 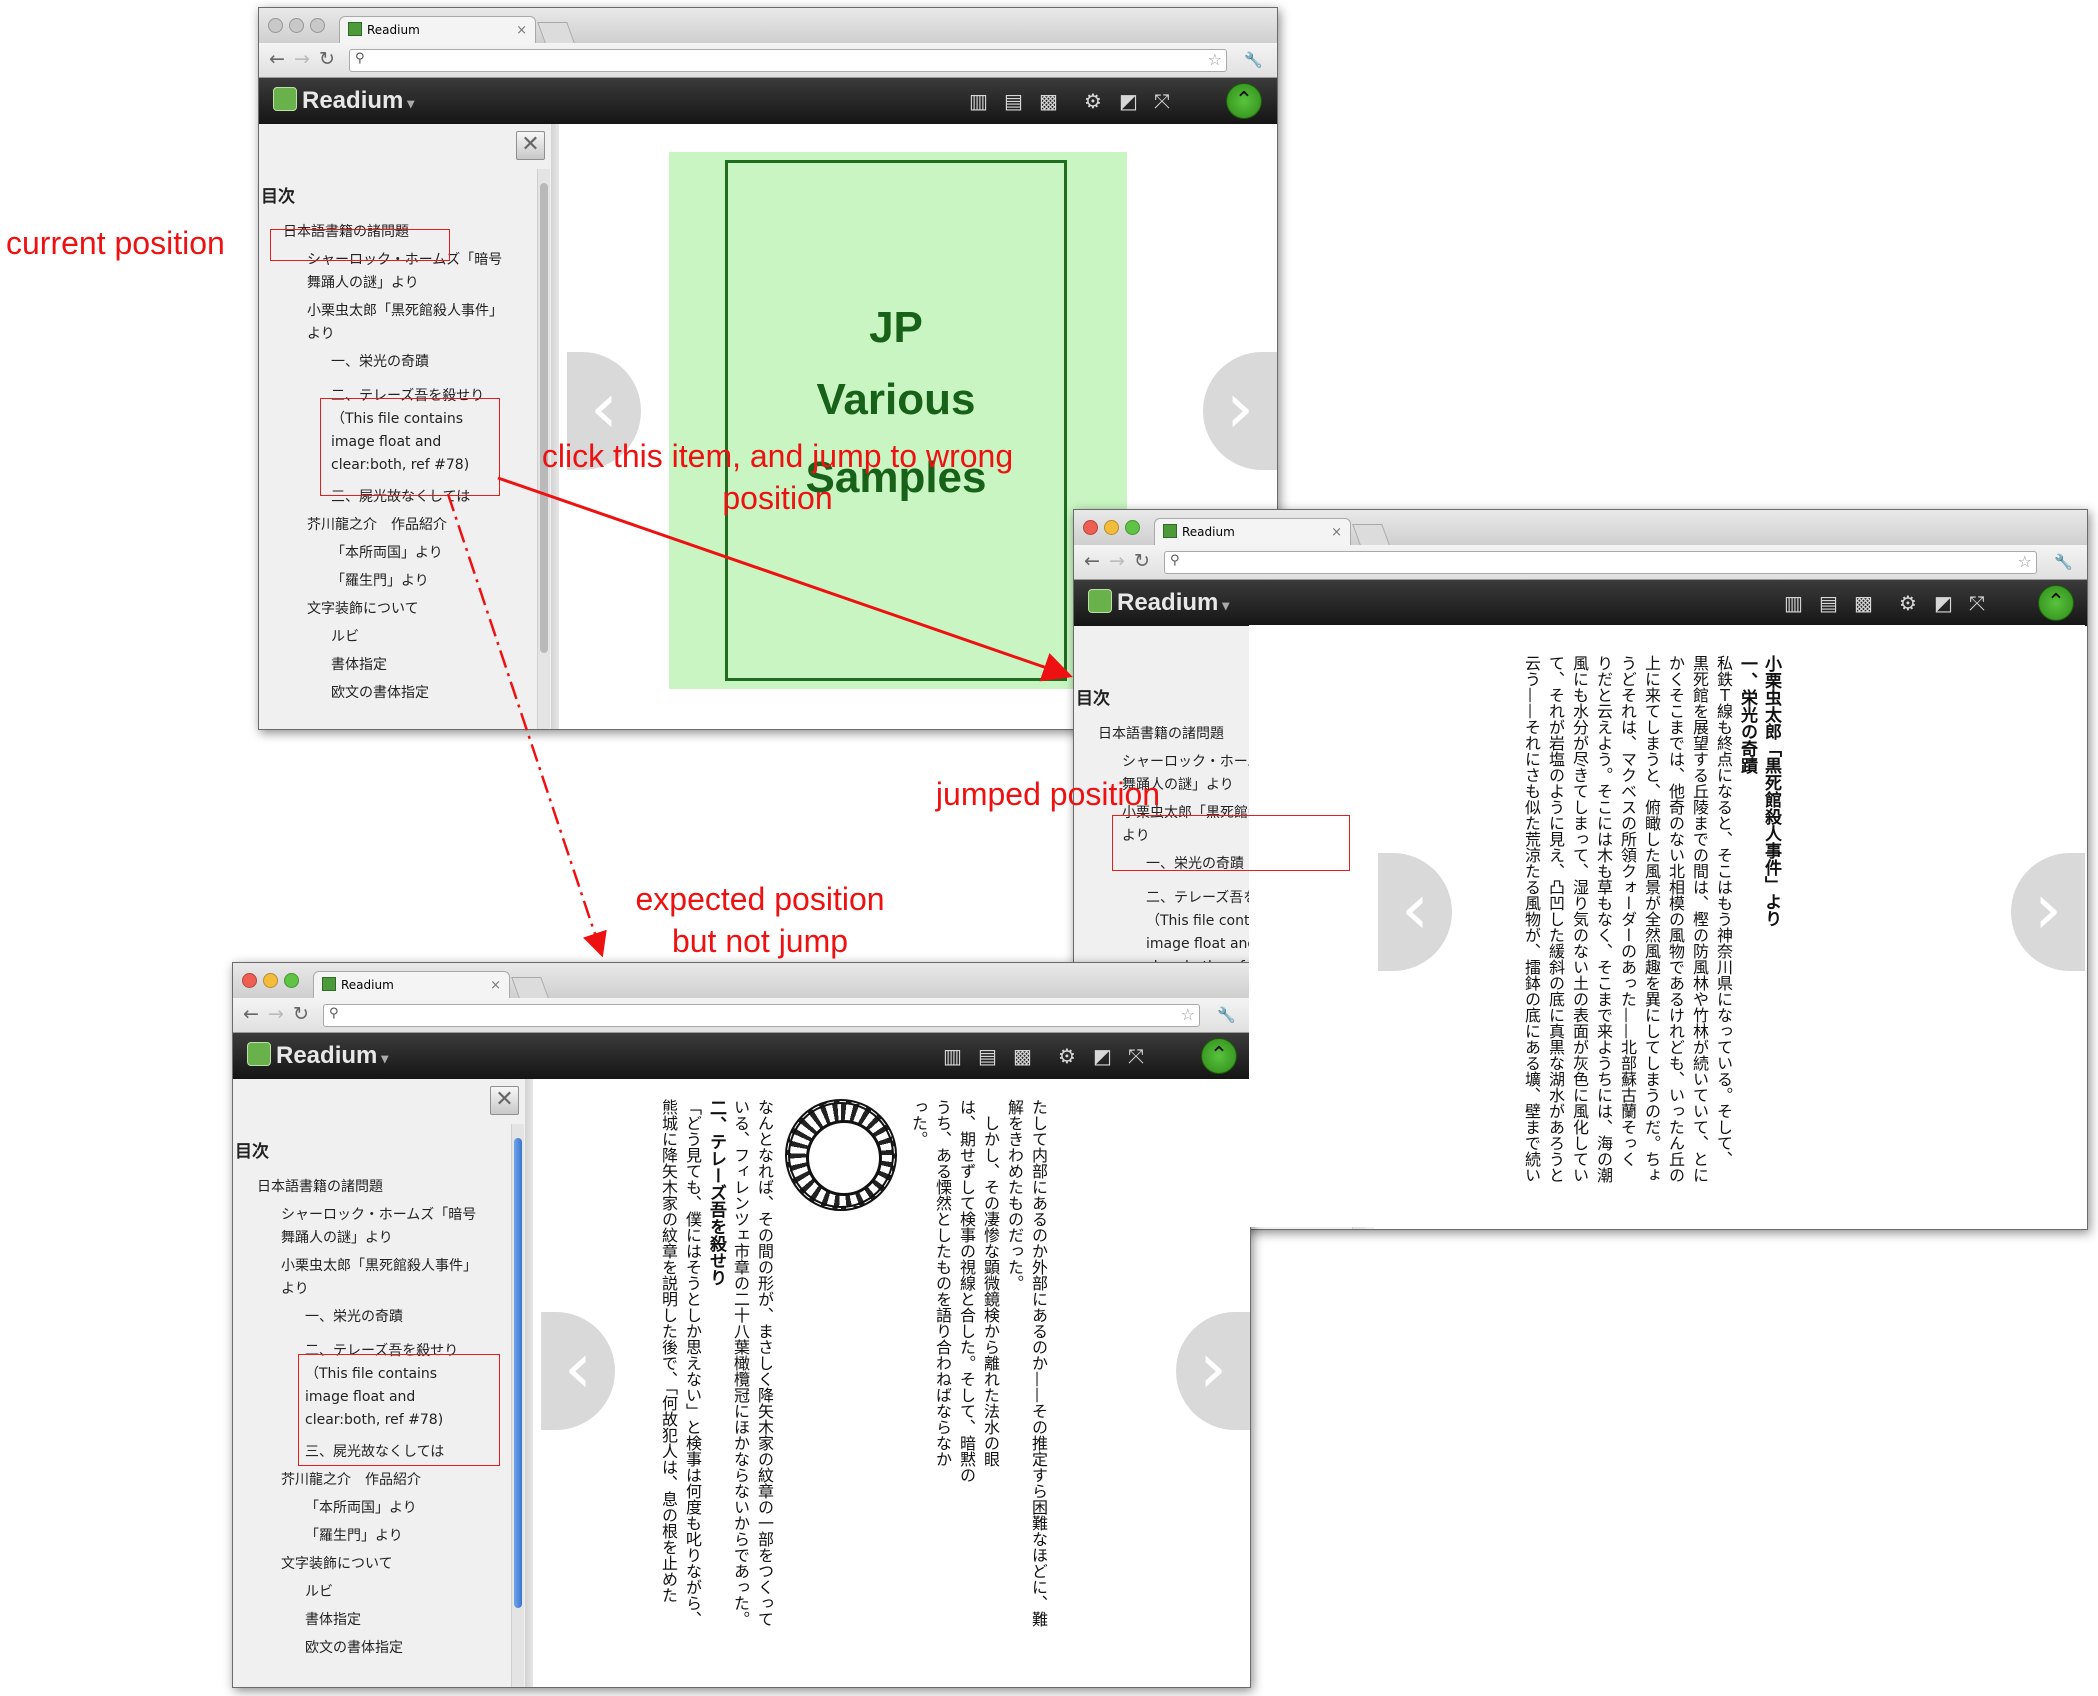 I want to click on prev-page-icon: ‹, so click(x=578, y=1371).